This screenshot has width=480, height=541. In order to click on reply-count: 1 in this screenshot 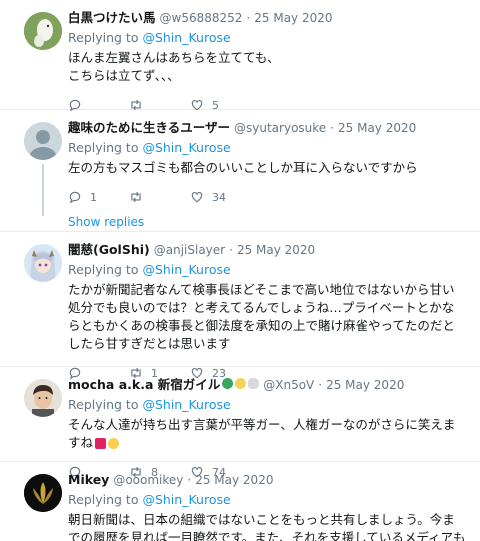, I will do `click(93, 197)`.